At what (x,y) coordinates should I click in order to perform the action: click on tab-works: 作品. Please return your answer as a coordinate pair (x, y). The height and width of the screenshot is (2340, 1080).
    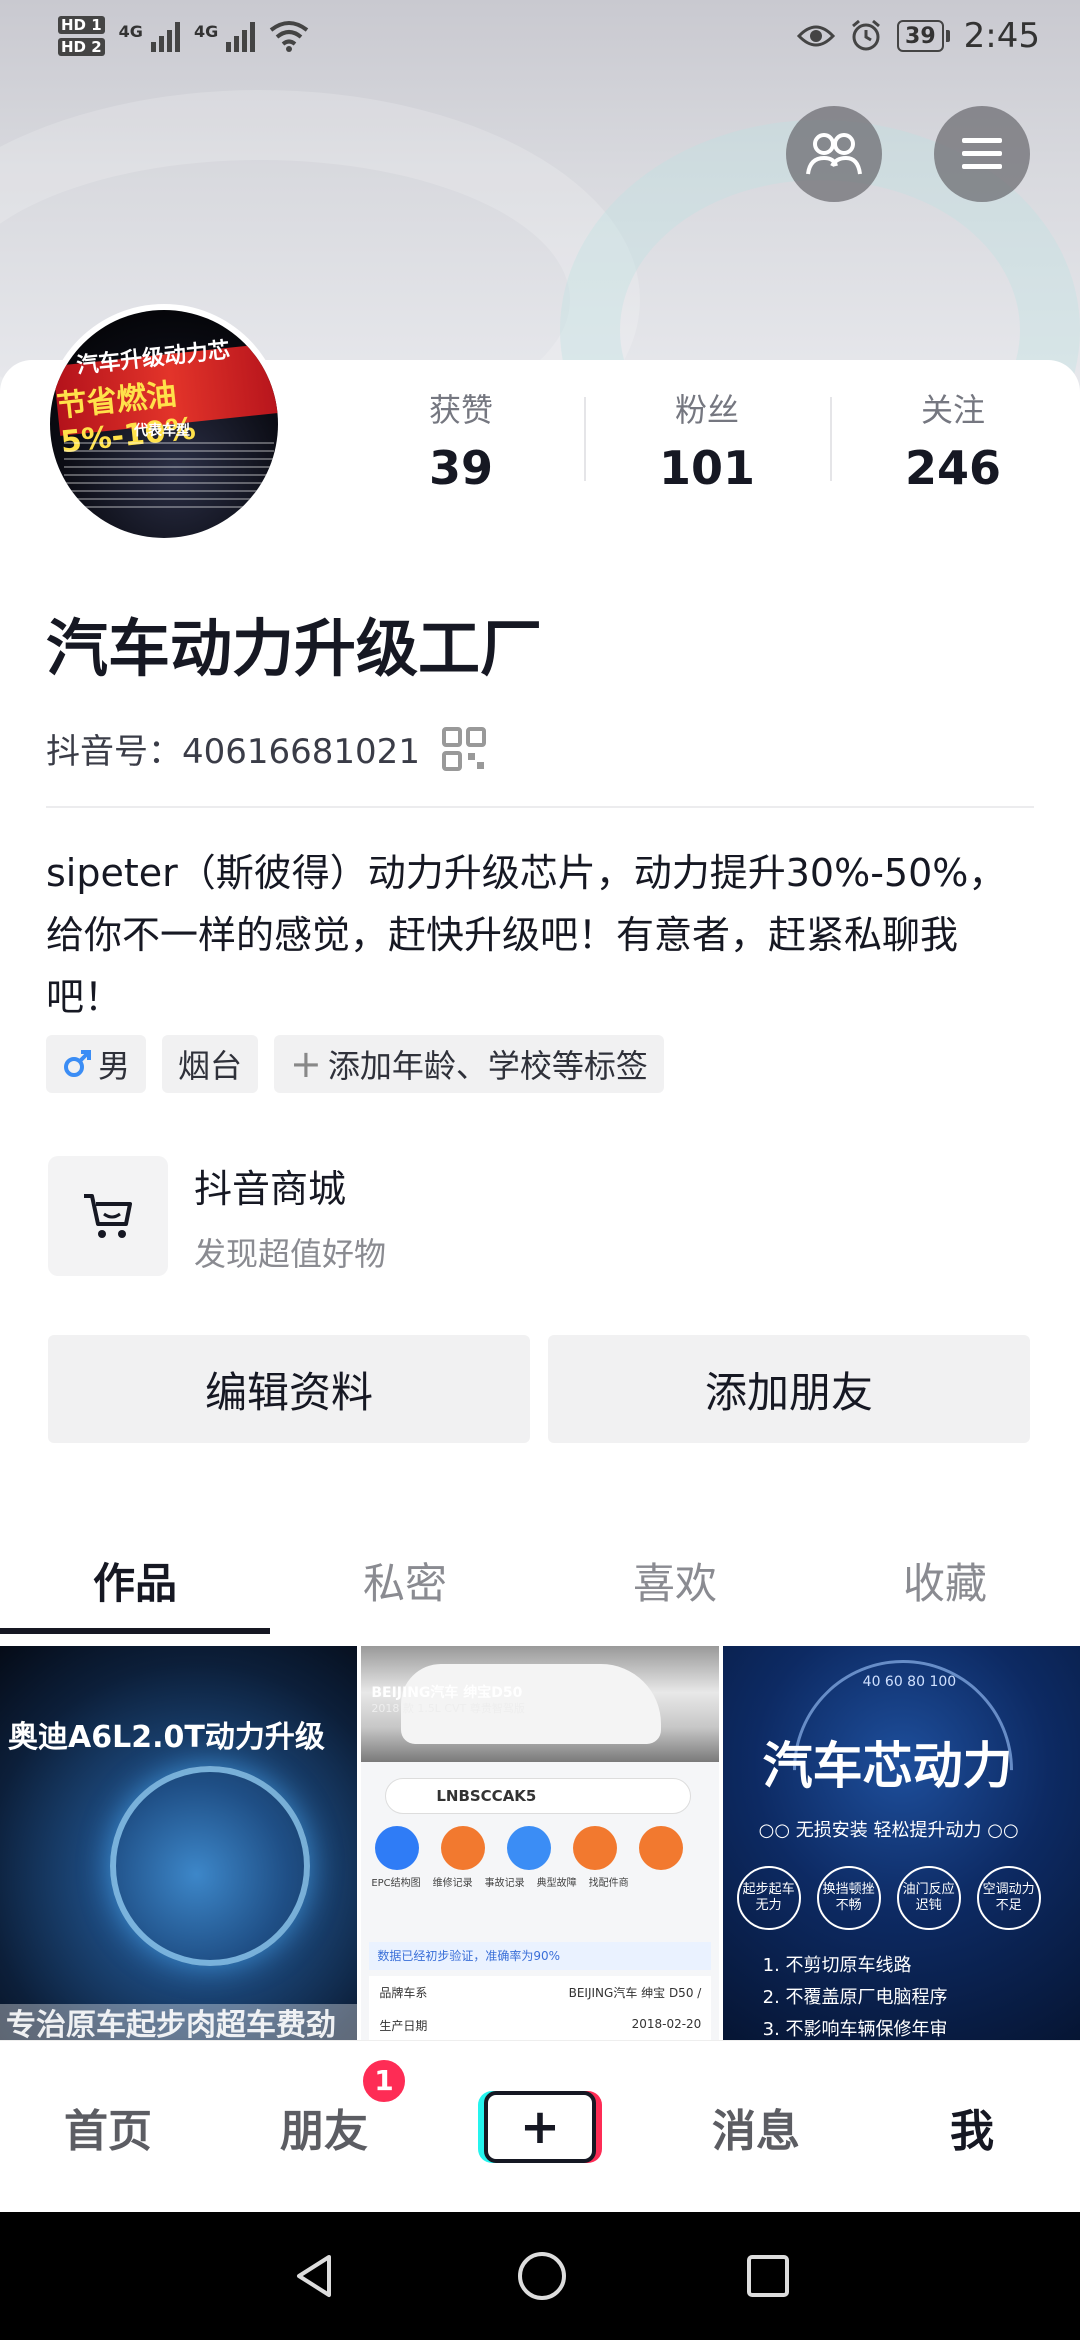
    Looking at the image, I should click on (135, 1586).